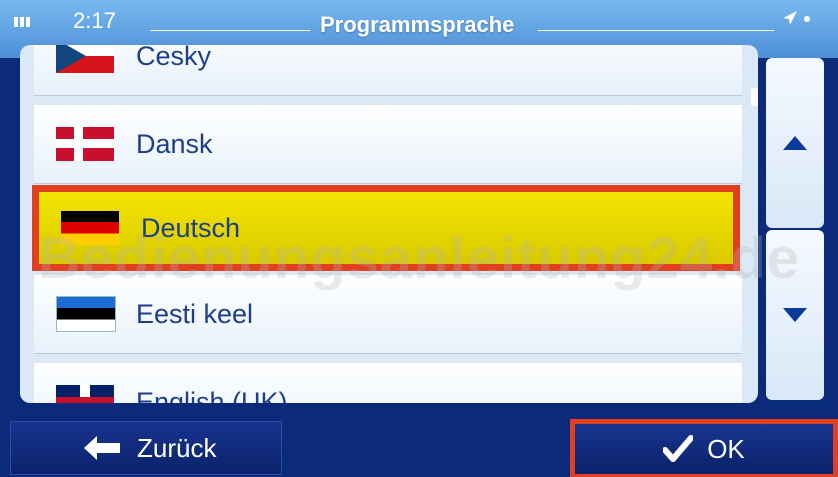 The height and width of the screenshot is (477, 838). What do you see at coordinates (85, 394) in the screenshot?
I see `uk-flag-icon` at bounding box center [85, 394].